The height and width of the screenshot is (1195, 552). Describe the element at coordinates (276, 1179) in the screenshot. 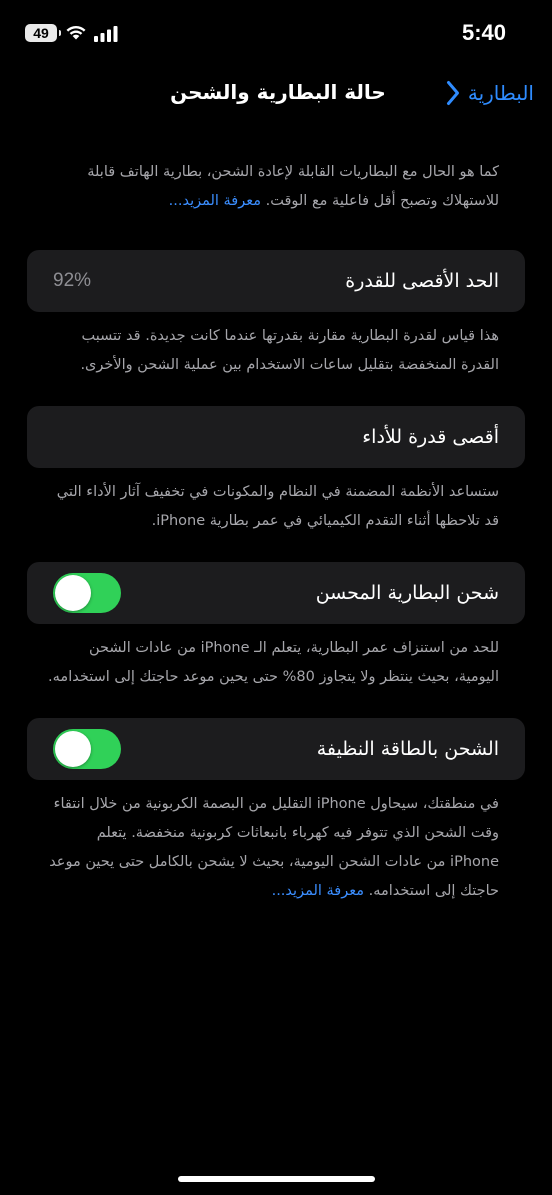

I see `home-indicator` at that location.